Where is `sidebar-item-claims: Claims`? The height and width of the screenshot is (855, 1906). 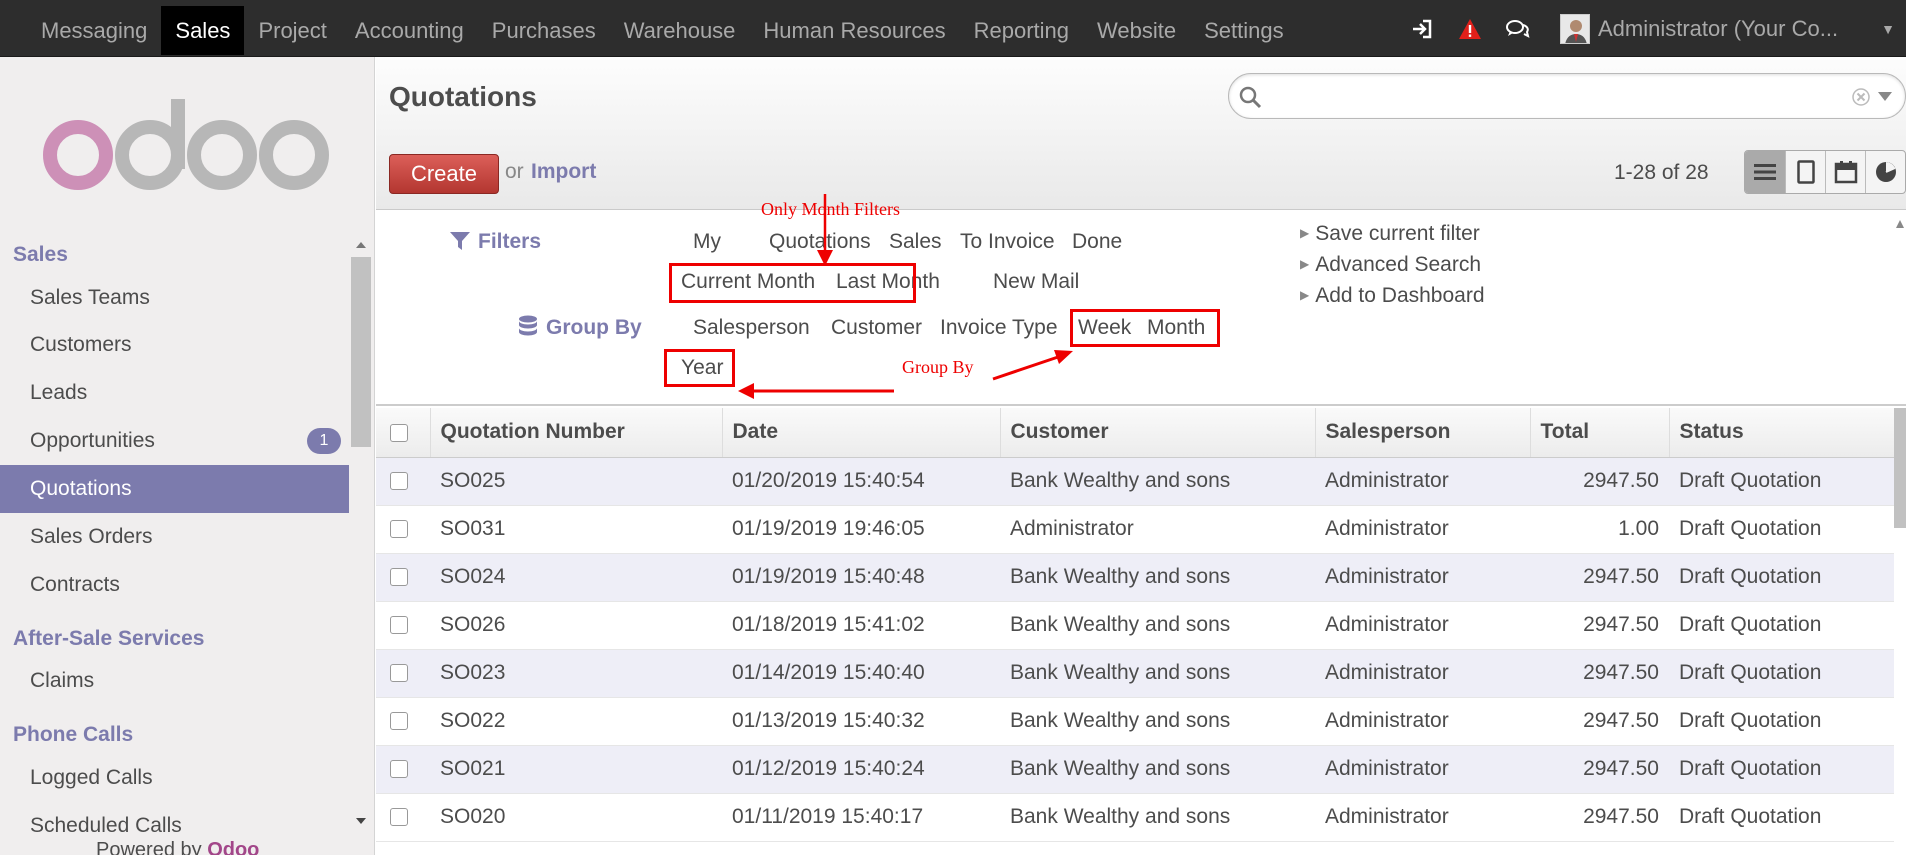
sidebar-item-claims: Claims is located at coordinates (174, 681).